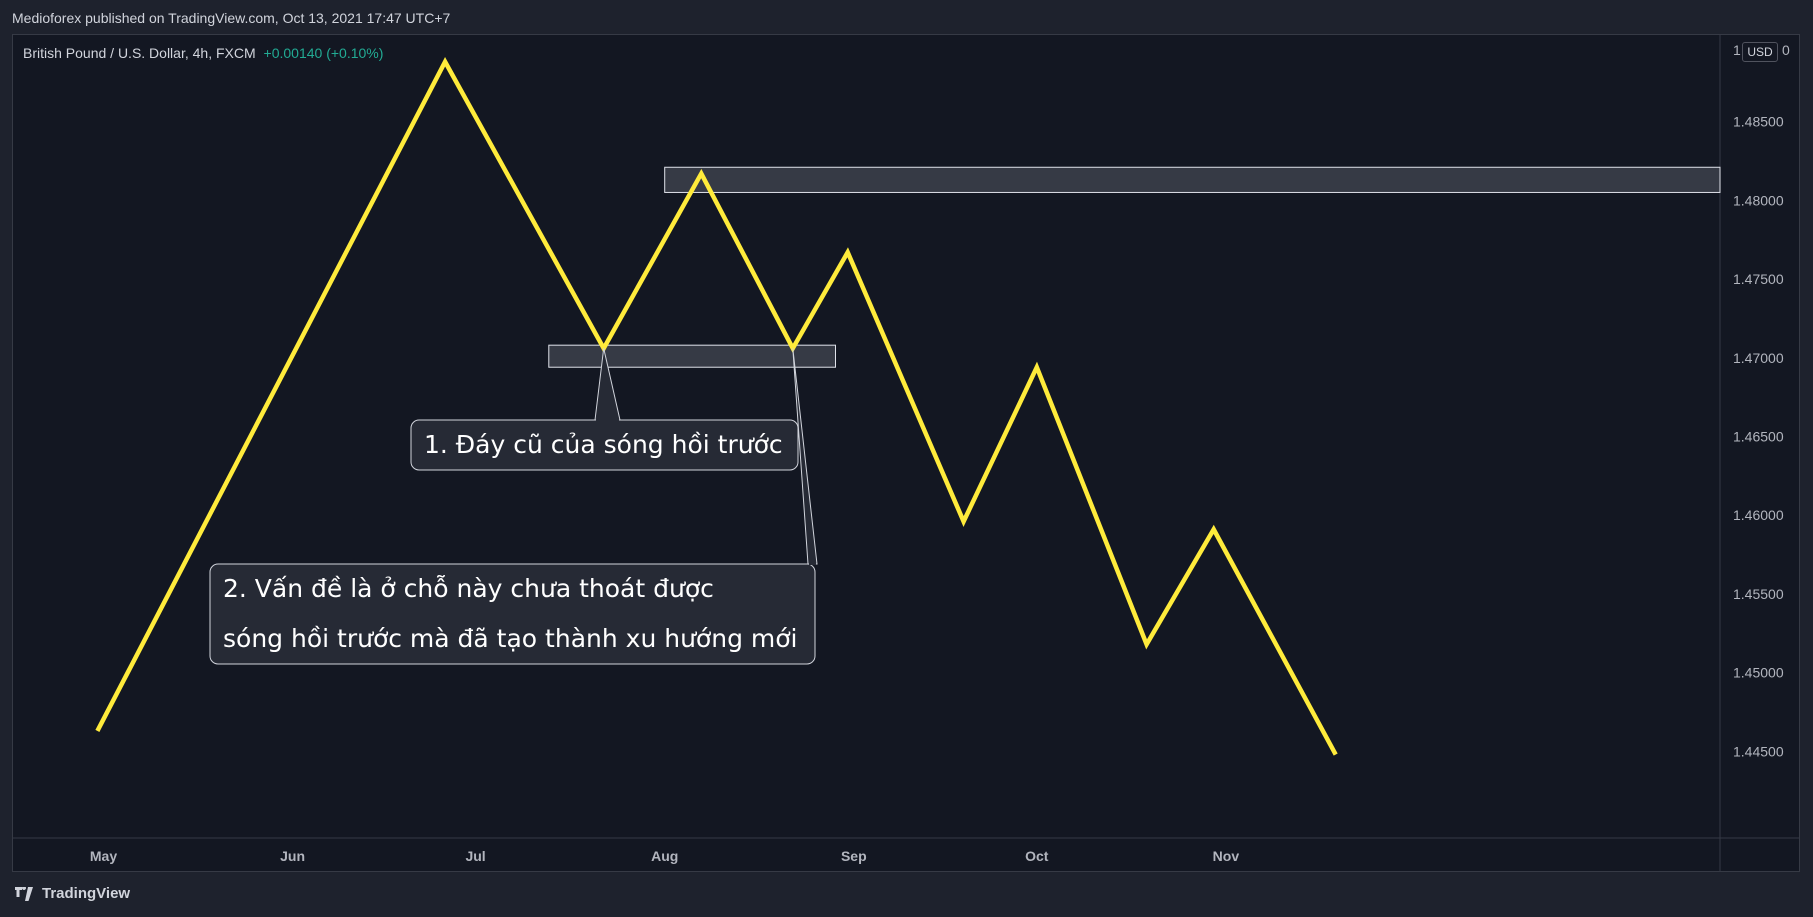 The width and height of the screenshot is (1813, 917). Describe the element at coordinates (139, 53) in the screenshot. I see `symbol-name: British Pound / U.S. Dollar, 4h, FXCM` at that location.